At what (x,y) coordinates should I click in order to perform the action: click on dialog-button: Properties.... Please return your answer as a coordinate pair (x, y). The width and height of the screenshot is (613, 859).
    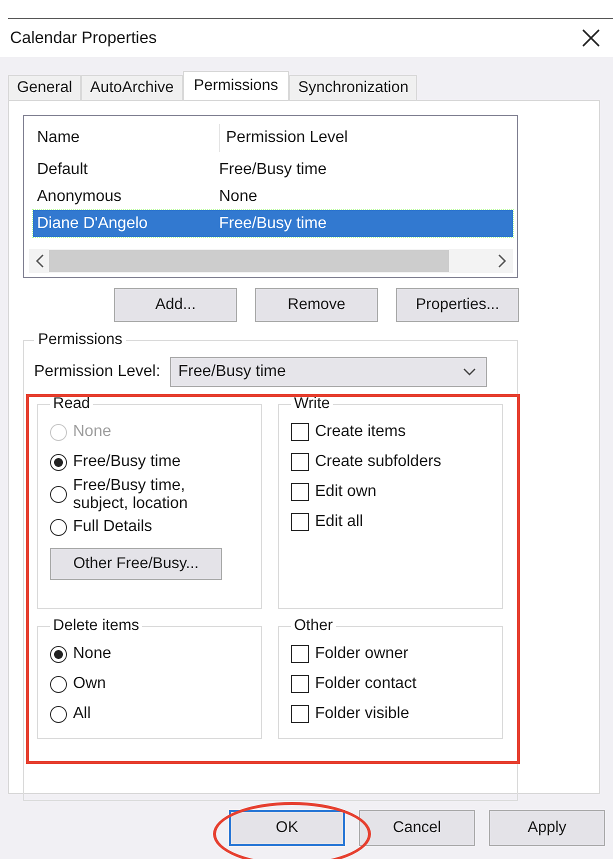
    Looking at the image, I should click on (457, 305).